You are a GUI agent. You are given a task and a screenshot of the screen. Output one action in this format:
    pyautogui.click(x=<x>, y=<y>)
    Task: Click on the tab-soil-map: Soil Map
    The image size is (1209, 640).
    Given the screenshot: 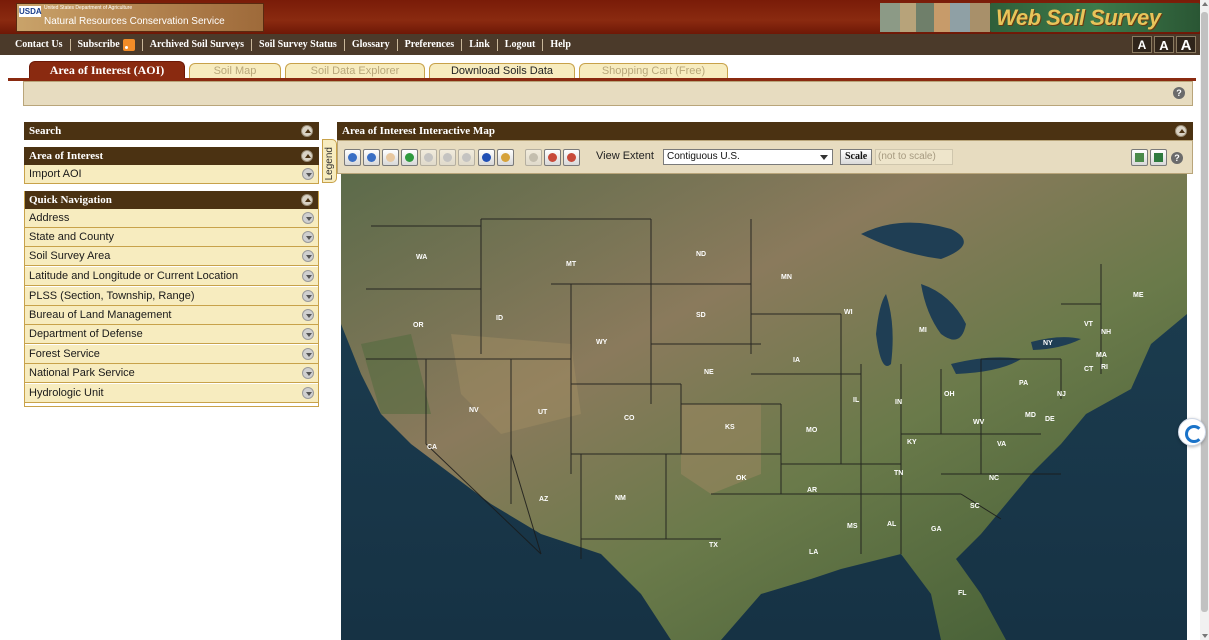 What is the action you would take?
    pyautogui.click(x=235, y=71)
    